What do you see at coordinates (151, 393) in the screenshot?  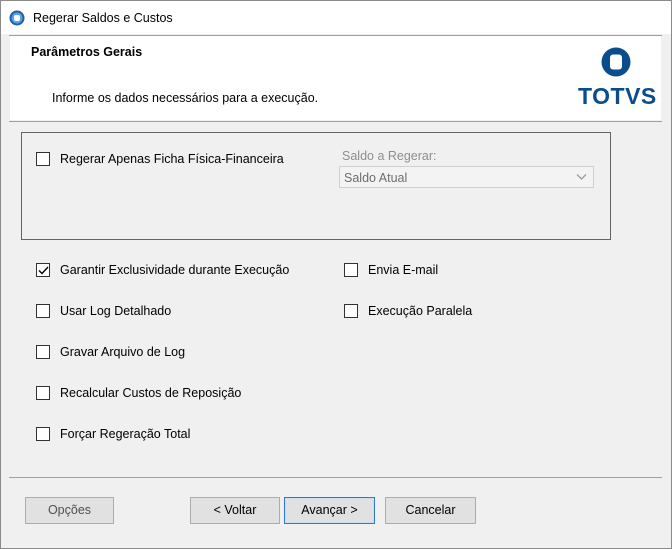 I see `checkbox-label: Recalcular Custos de Reposição` at bounding box center [151, 393].